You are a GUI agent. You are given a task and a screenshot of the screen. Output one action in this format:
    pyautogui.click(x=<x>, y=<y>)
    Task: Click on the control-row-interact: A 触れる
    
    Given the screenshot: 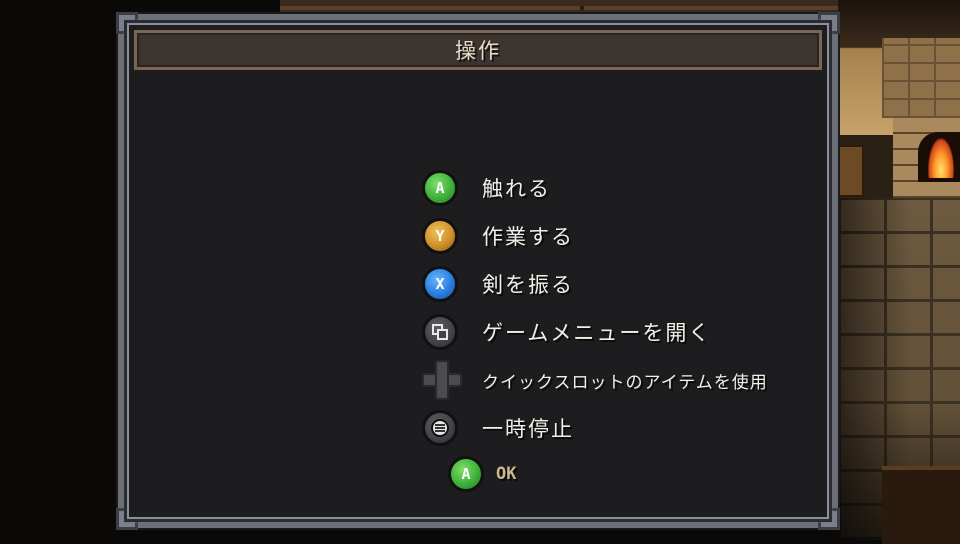 What is the action you would take?
    pyautogui.click(x=486, y=188)
    